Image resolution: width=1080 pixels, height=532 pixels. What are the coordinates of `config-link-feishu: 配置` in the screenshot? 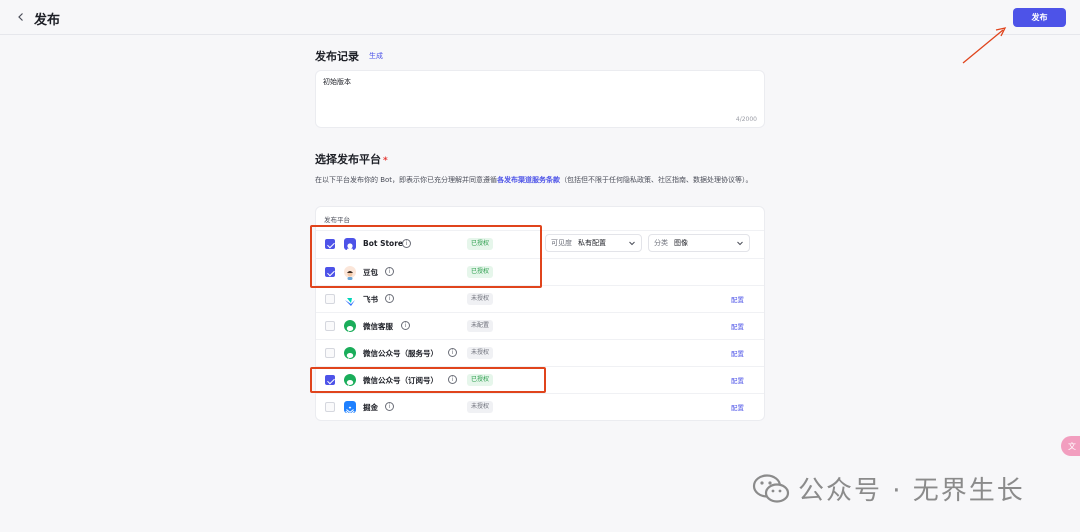 It's located at (737, 299).